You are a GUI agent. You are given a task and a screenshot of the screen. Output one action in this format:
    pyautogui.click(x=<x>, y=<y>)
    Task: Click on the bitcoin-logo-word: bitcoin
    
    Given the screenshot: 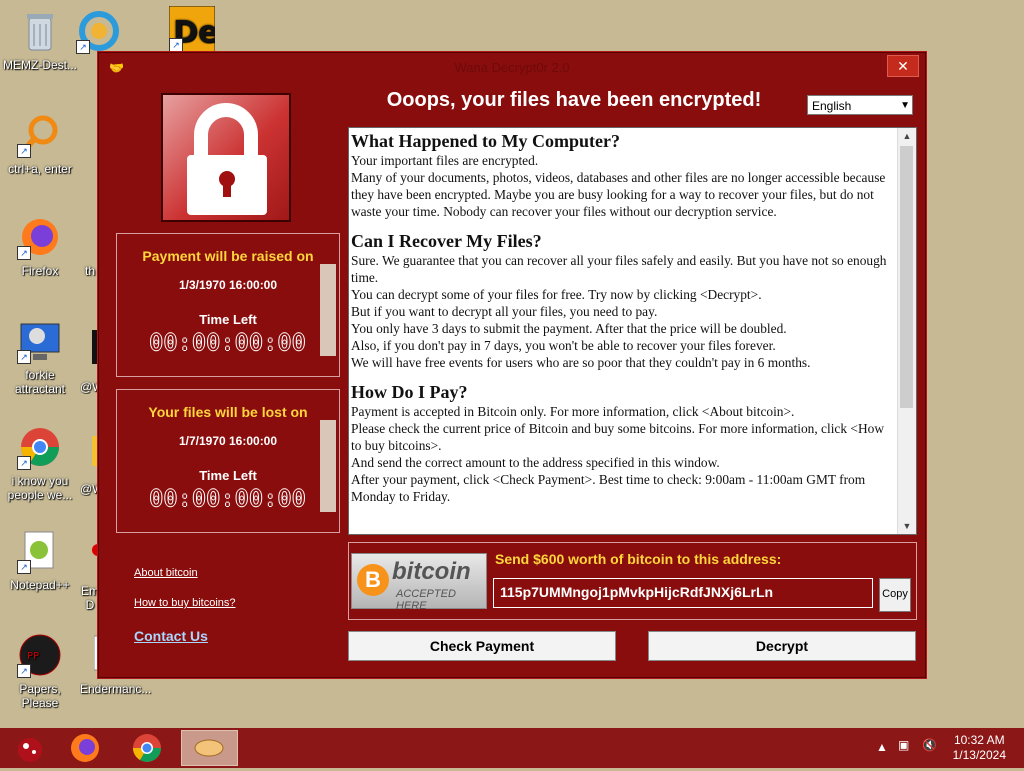 What is the action you would take?
    pyautogui.click(x=431, y=571)
    